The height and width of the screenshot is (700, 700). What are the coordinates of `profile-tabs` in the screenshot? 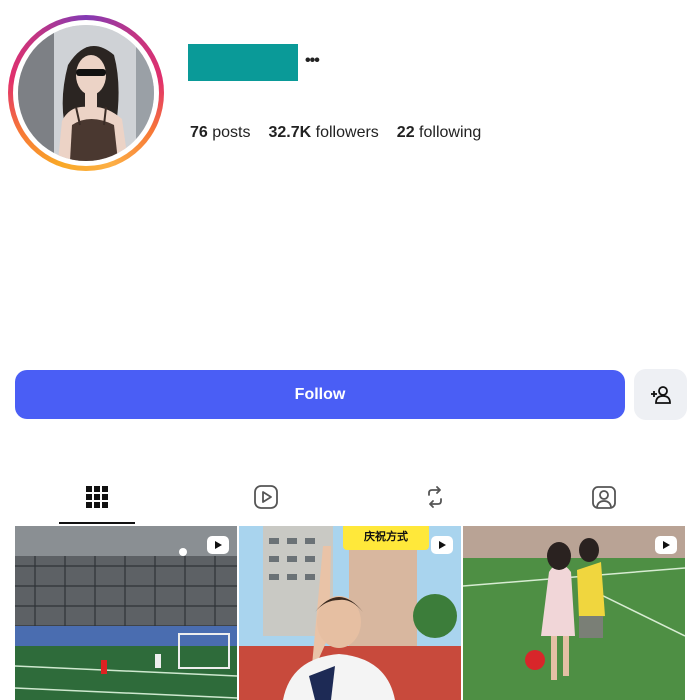 It's located at (350, 497).